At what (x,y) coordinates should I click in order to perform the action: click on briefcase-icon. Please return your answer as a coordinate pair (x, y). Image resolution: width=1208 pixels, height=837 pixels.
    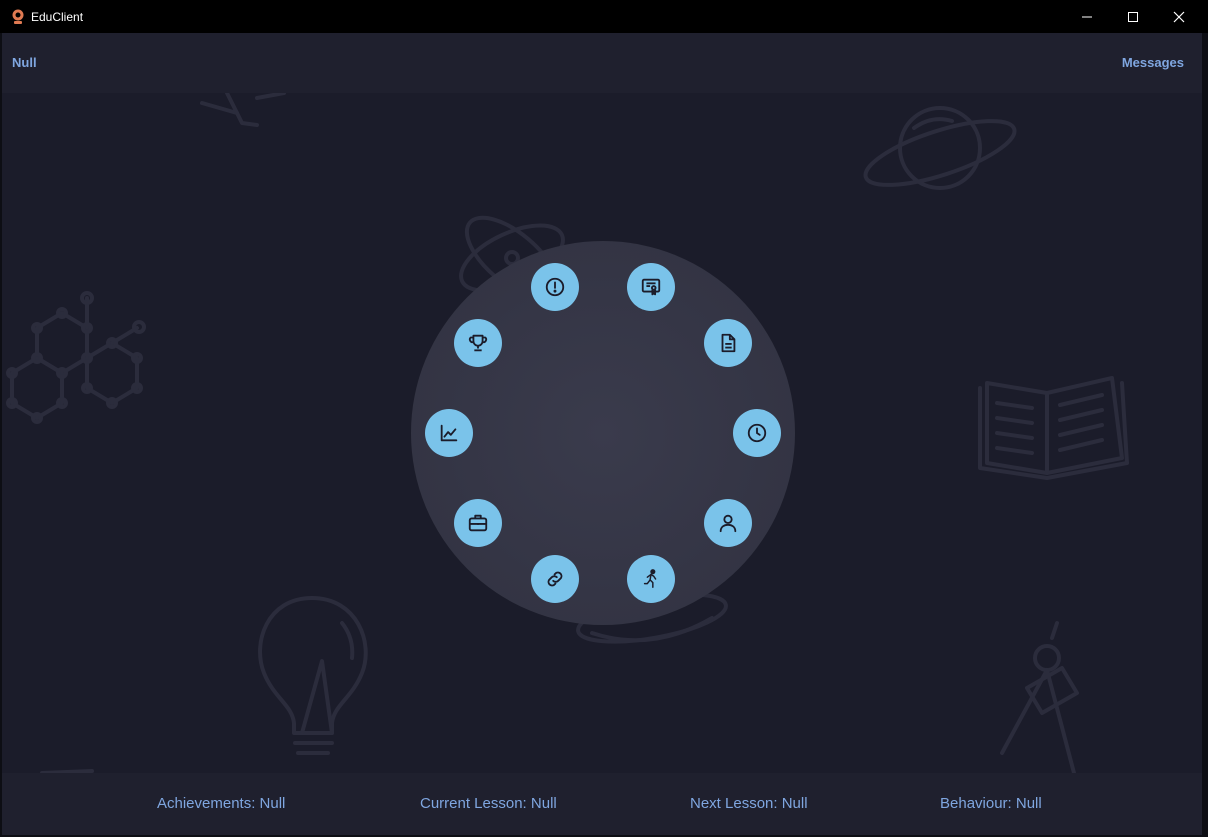
    Looking at the image, I should click on (478, 523).